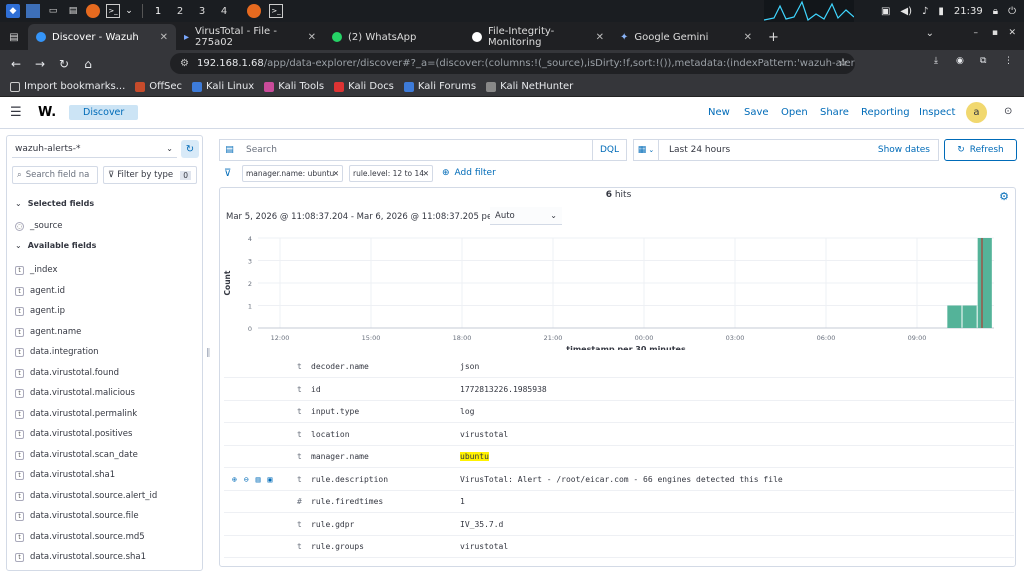 The width and height of the screenshot is (1024, 576). Describe the element at coordinates (439, 86) in the screenshot. I see `bookmark-kali-forums: Kali Forums` at that location.